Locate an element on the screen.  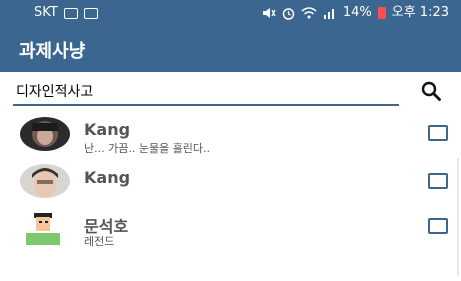
battery-percent: 14% is located at coordinates (357, 12).